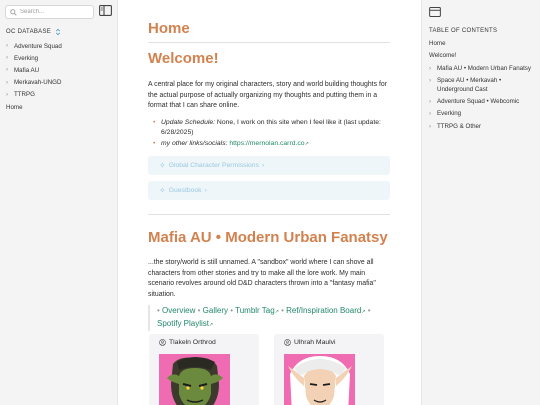 This screenshot has width=540, height=405. I want to click on welcome-heading: Welcome!, so click(183, 58).